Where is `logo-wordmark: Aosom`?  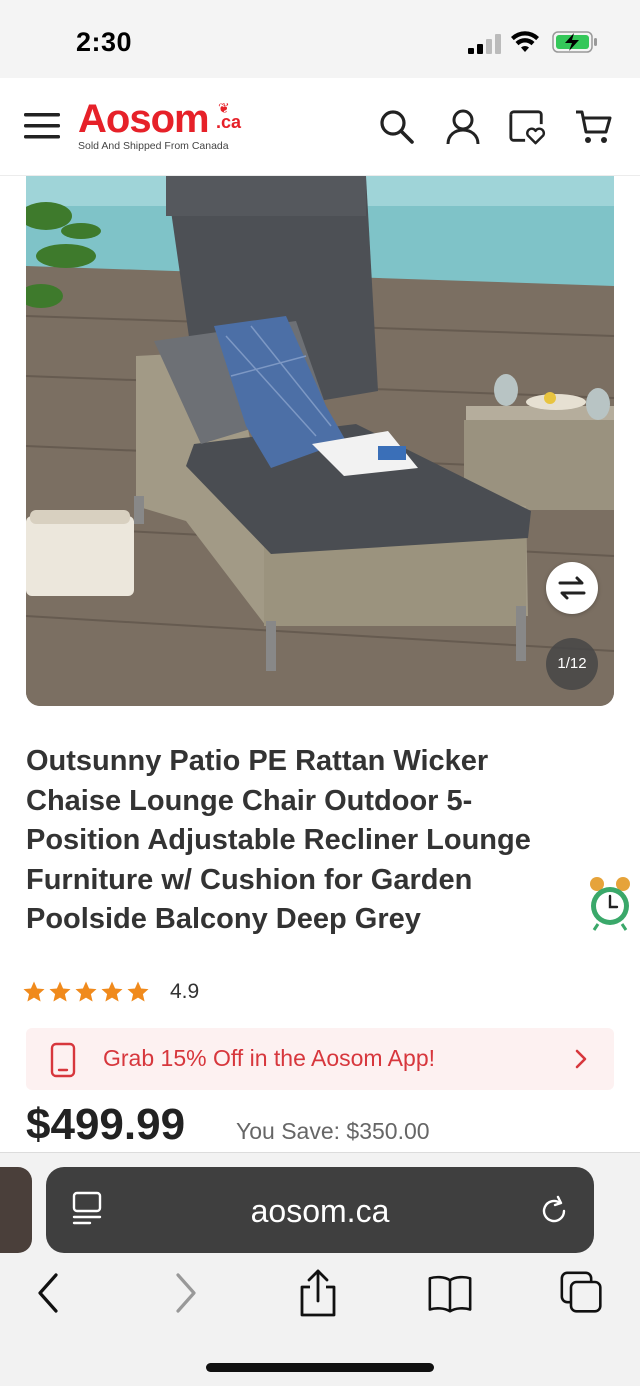 logo-wordmark: Aosom is located at coordinates (144, 119).